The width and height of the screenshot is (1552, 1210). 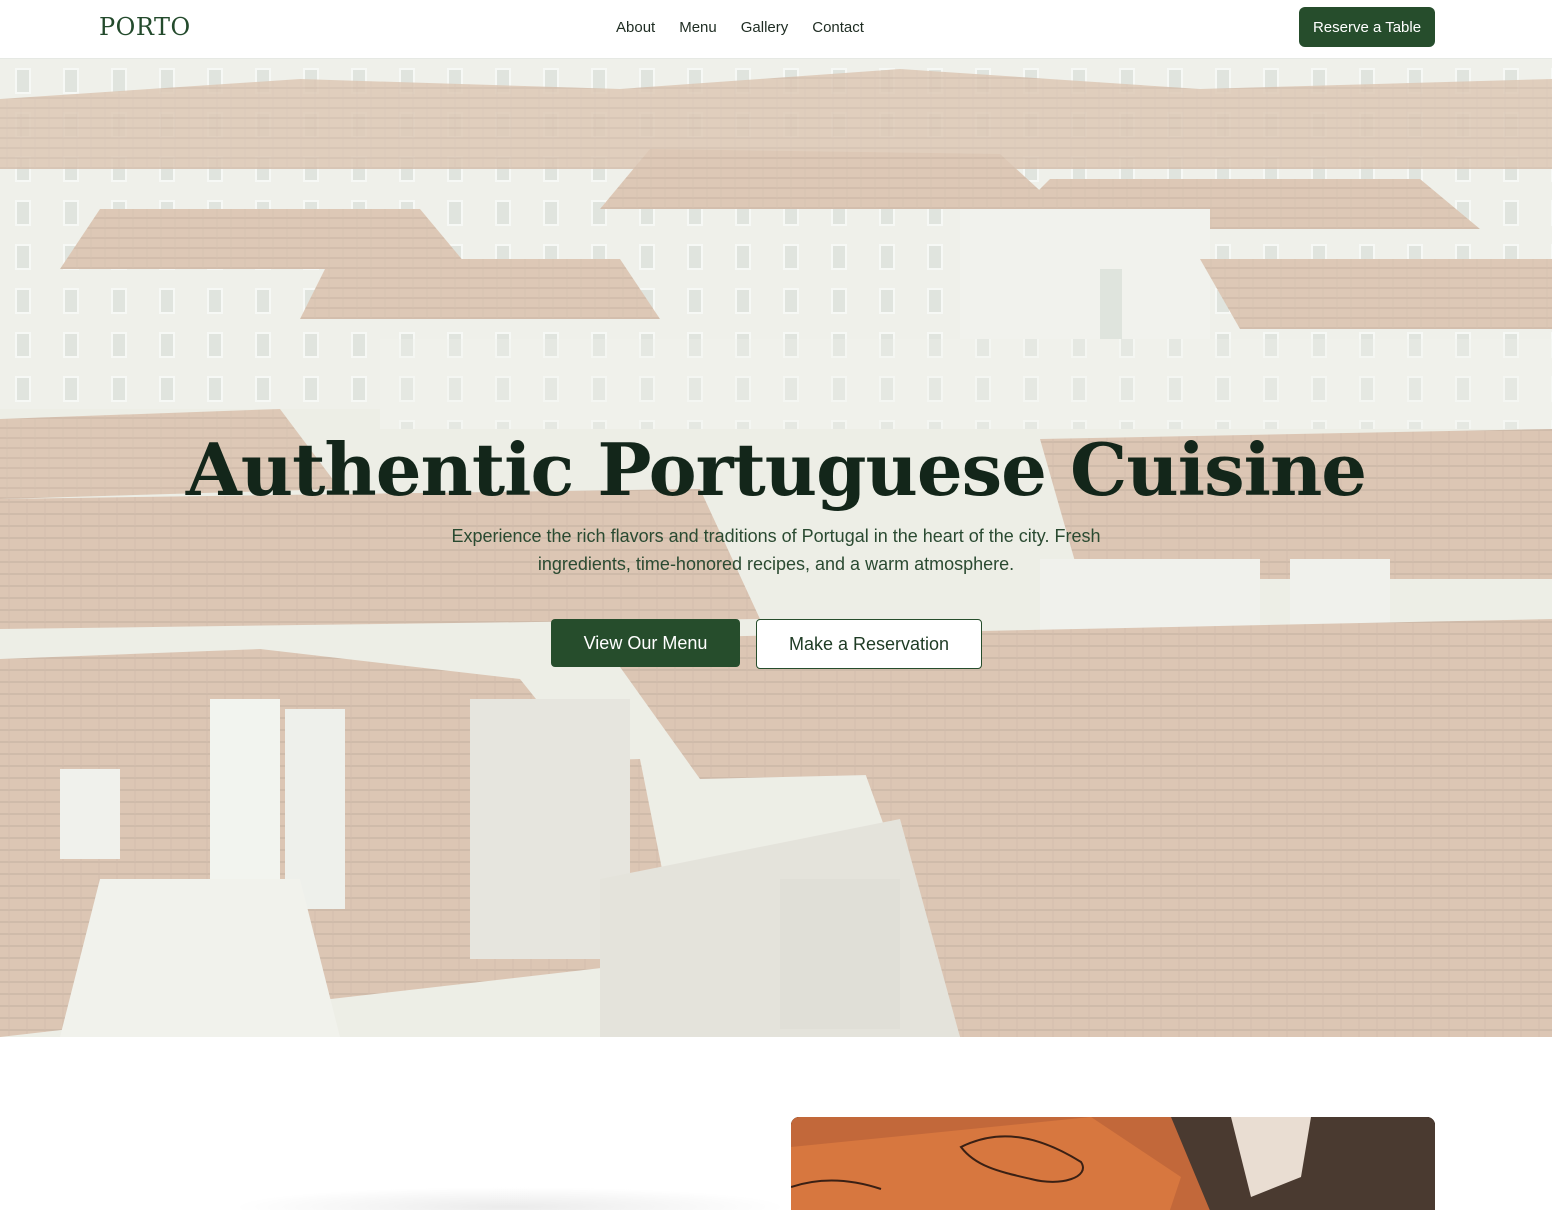 I want to click on main-nav: About Menu Gallery Contact, so click(x=740, y=27).